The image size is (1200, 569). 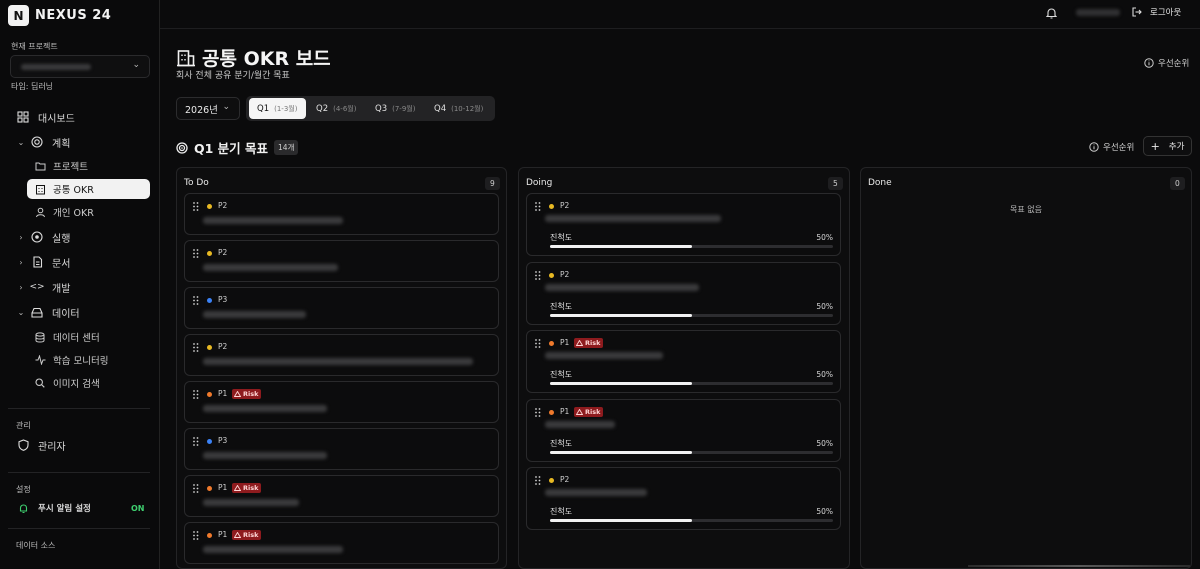 I want to click on nav-data-center: 데이터 센터, so click(x=88, y=337).